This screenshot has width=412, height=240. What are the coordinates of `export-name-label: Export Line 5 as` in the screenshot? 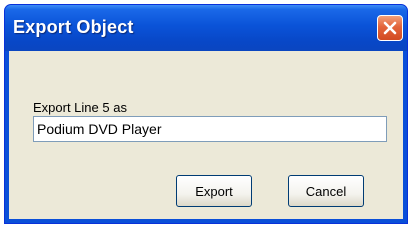 It's located at (80, 107).